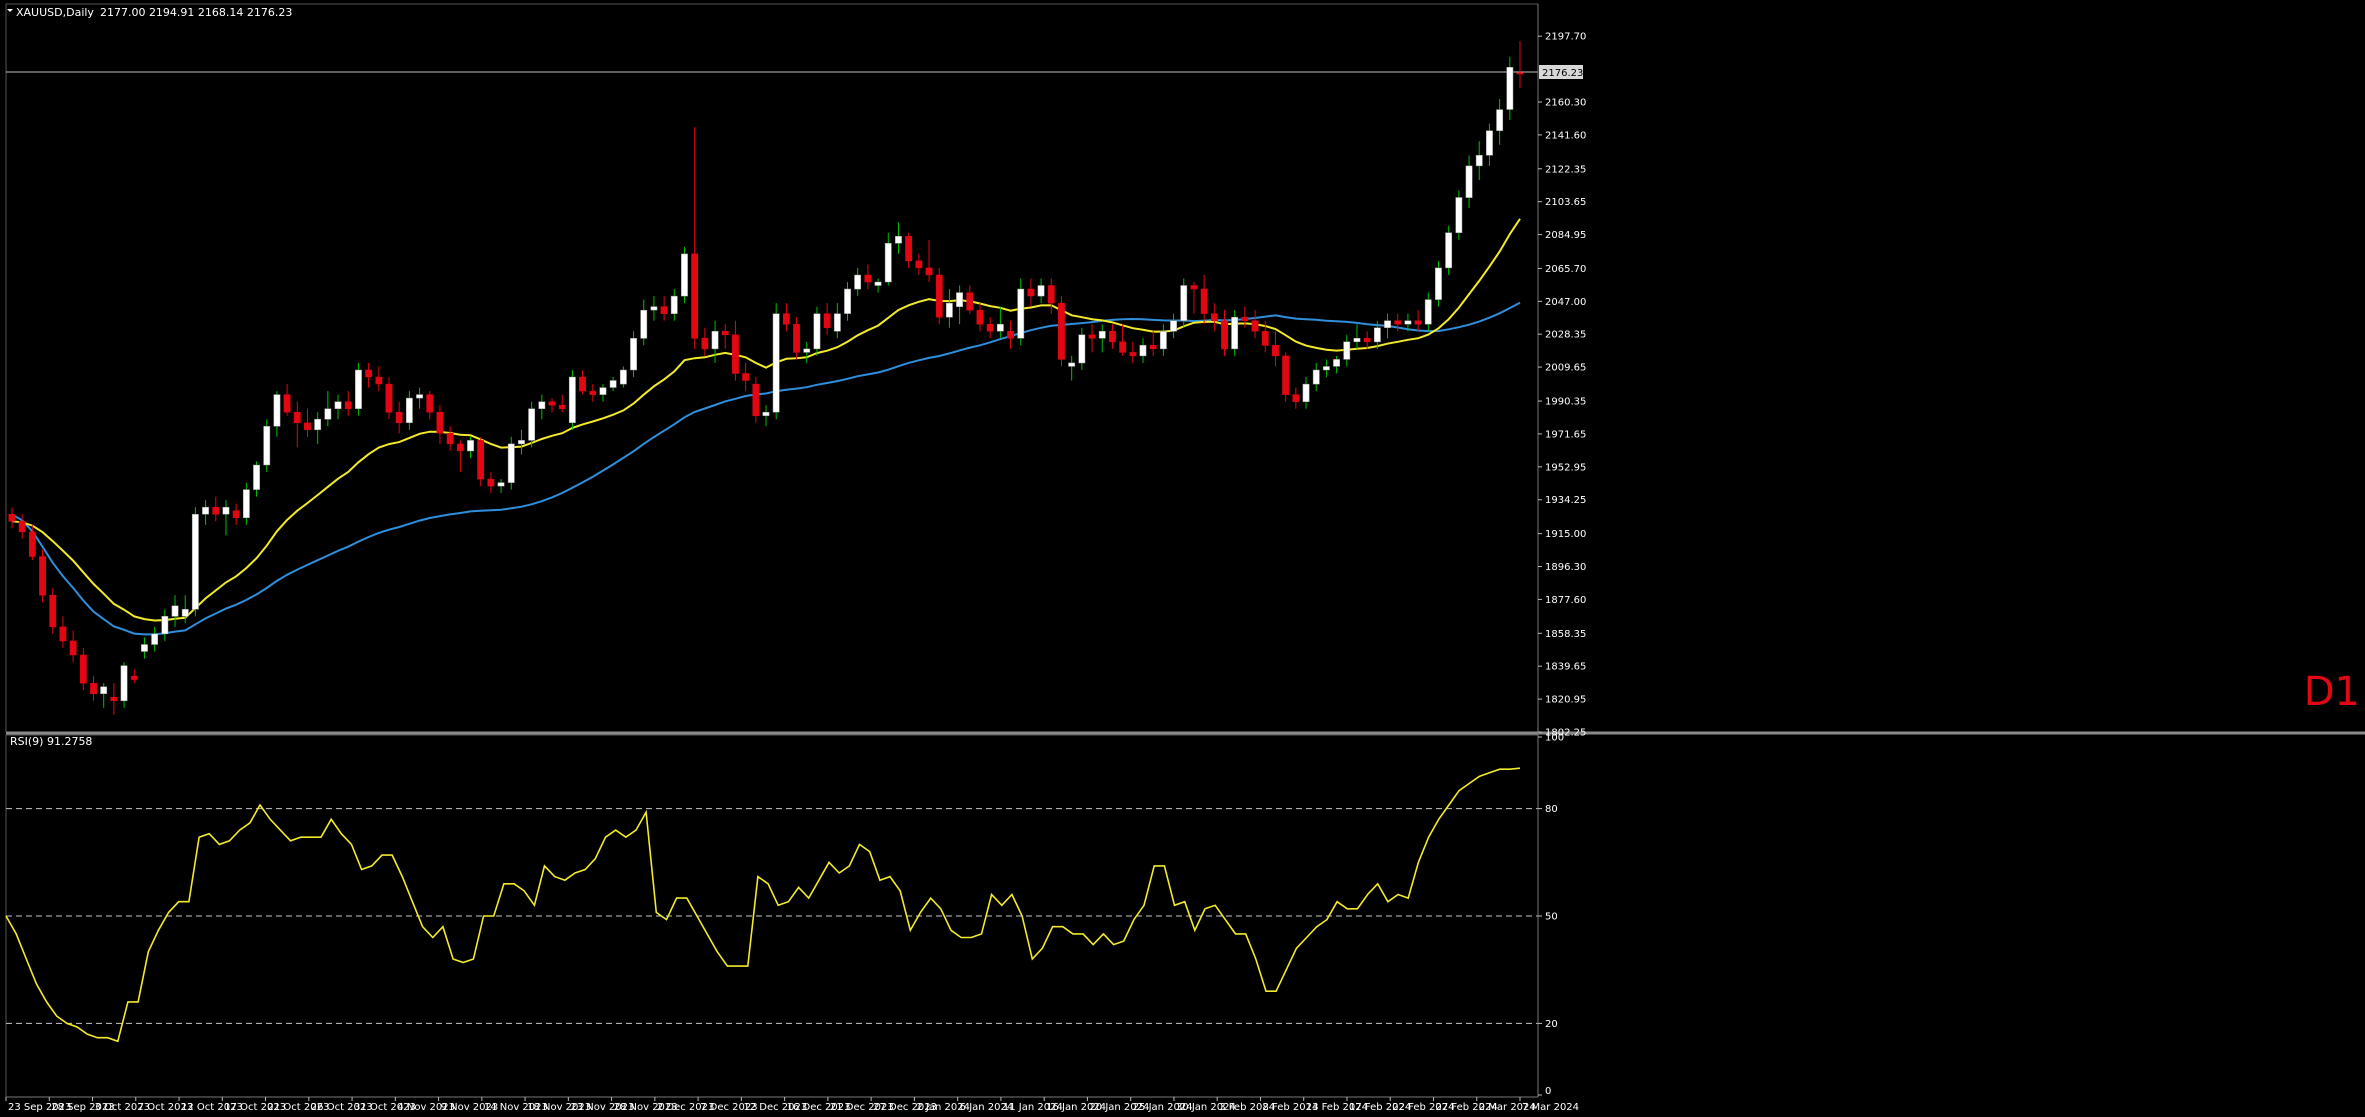 The height and width of the screenshot is (1117, 2365). What do you see at coordinates (1565, 37) in the screenshot?
I see `price-tick-label: 2197.70` at bounding box center [1565, 37].